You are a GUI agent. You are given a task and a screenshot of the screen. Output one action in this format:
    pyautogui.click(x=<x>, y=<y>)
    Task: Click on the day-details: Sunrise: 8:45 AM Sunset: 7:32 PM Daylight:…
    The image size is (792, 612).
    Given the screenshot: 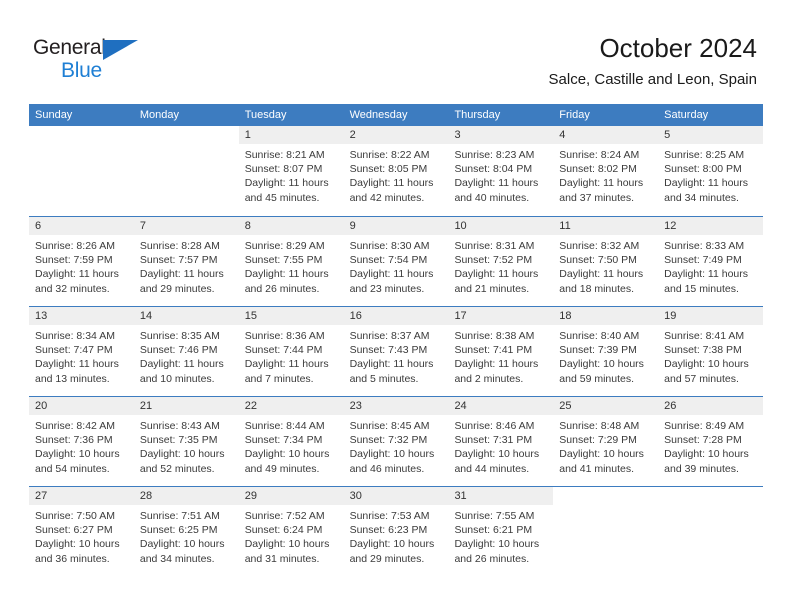 What is the action you would take?
    pyautogui.click(x=396, y=445)
    